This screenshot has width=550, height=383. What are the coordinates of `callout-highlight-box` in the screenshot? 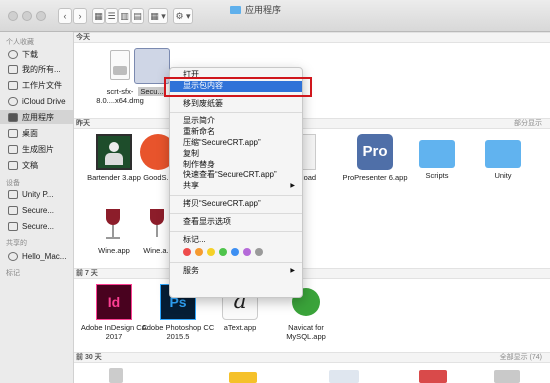 It's located at (238, 87).